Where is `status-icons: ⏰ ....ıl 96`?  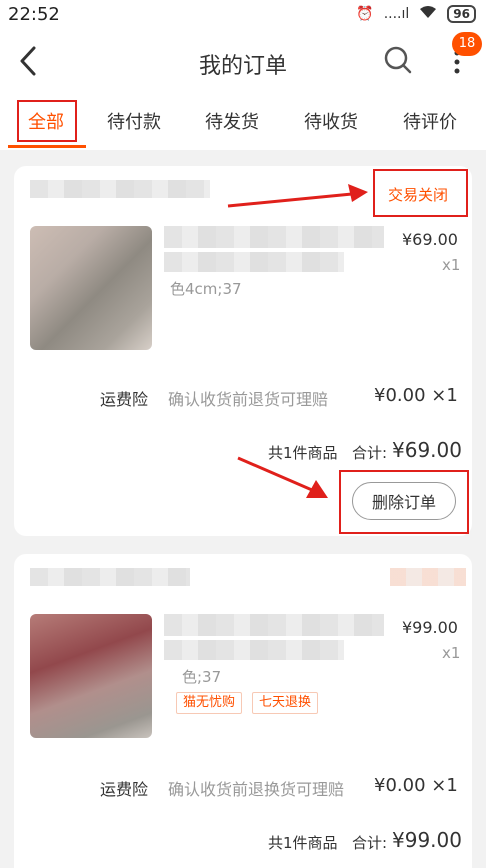
status-icons: ⏰ ....ıl 96 is located at coordinates (416, 14).